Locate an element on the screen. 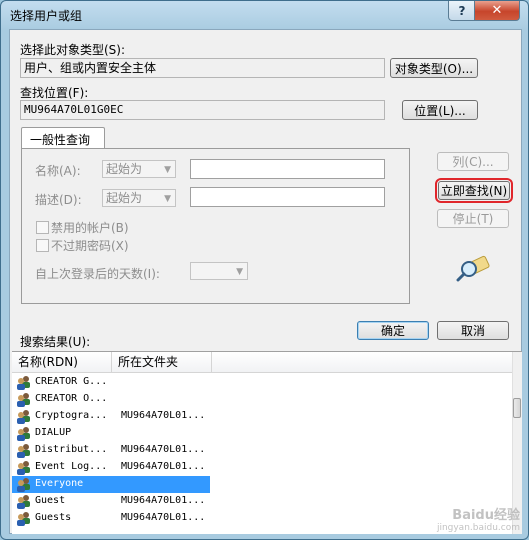  non-expiring-password-checkbox is located at coordinates (42, 245).